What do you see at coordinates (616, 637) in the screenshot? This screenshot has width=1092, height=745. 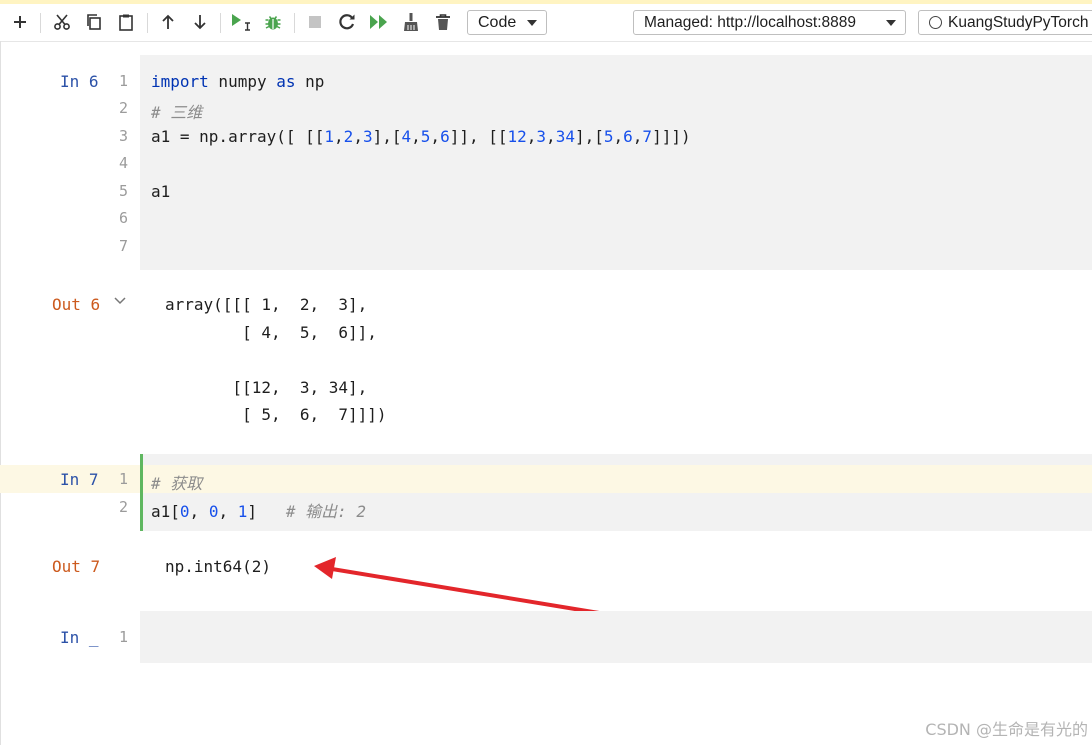 I see `code-cell-background` at bounding box center [616, 637].